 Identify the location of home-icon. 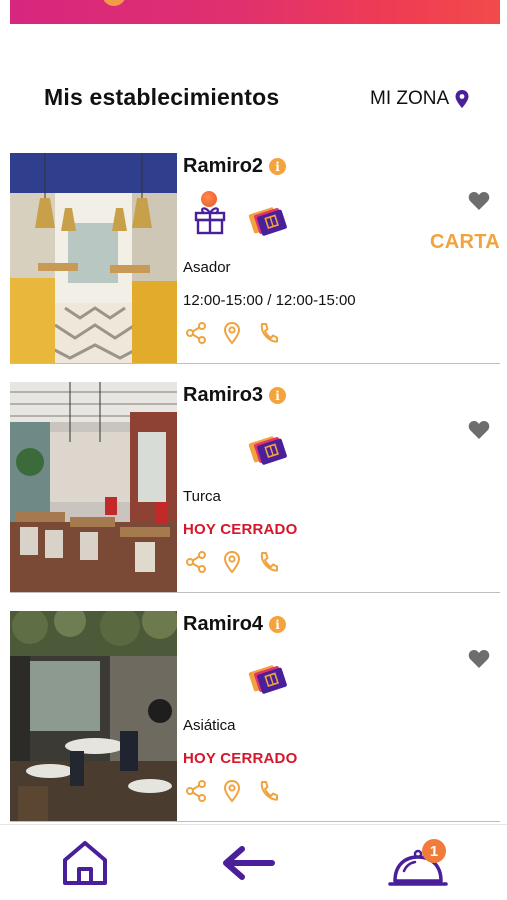
(85, 863).